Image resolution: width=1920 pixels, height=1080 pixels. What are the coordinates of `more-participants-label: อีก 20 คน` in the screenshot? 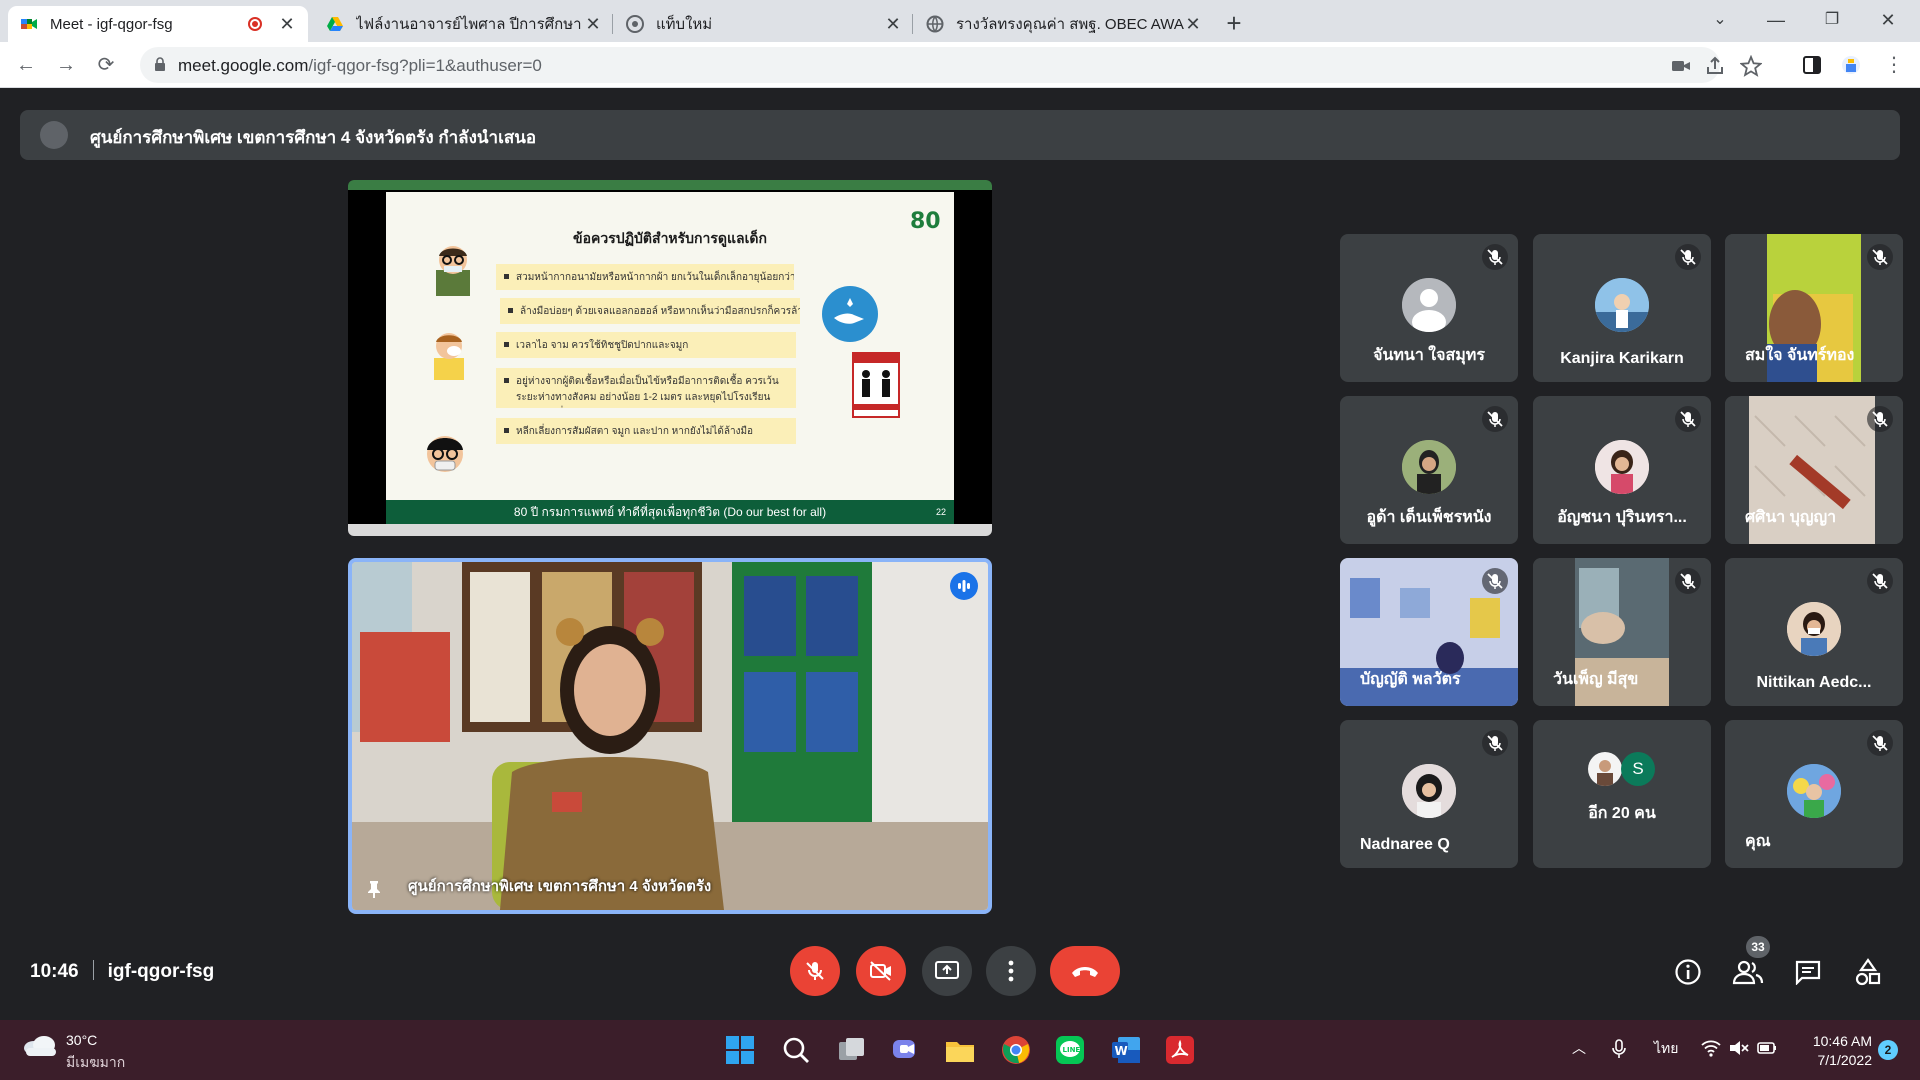 It's located at (1622, 813).